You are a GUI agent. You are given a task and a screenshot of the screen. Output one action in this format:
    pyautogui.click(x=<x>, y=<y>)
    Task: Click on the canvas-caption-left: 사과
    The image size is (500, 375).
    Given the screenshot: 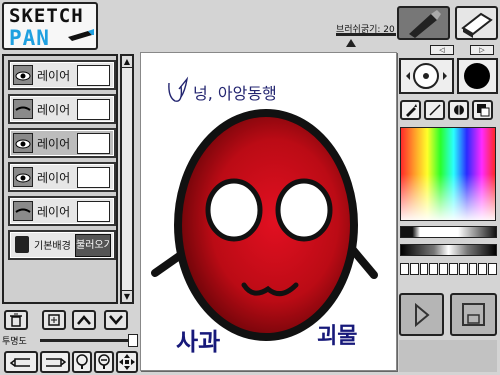 What is the action you would take?
    pyautogui.click(x=198, y=342)
    